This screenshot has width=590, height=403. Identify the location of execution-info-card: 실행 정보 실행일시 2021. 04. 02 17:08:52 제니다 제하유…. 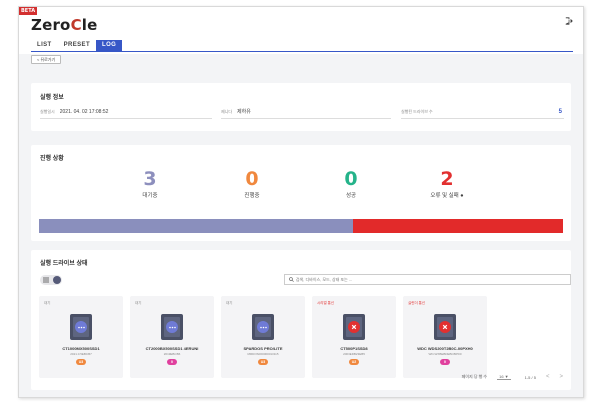
(301, 107).